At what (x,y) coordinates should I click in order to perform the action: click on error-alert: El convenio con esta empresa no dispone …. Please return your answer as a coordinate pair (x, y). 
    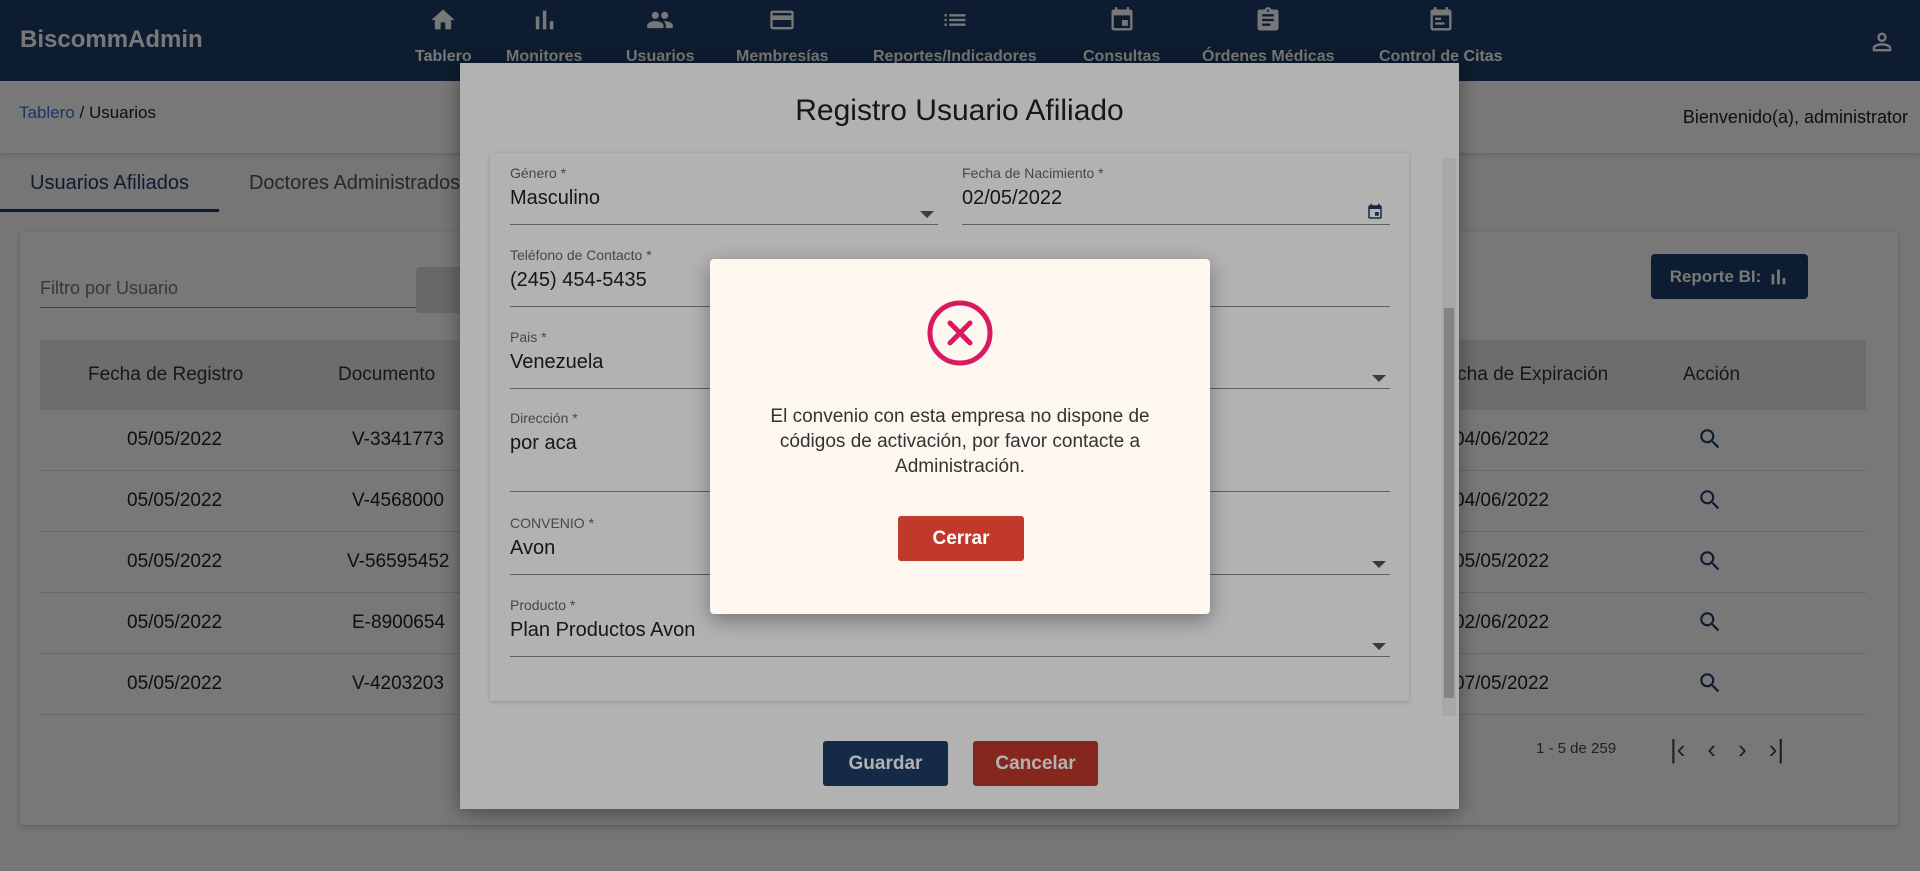
    Looking at the image, I should click on (960, 436).